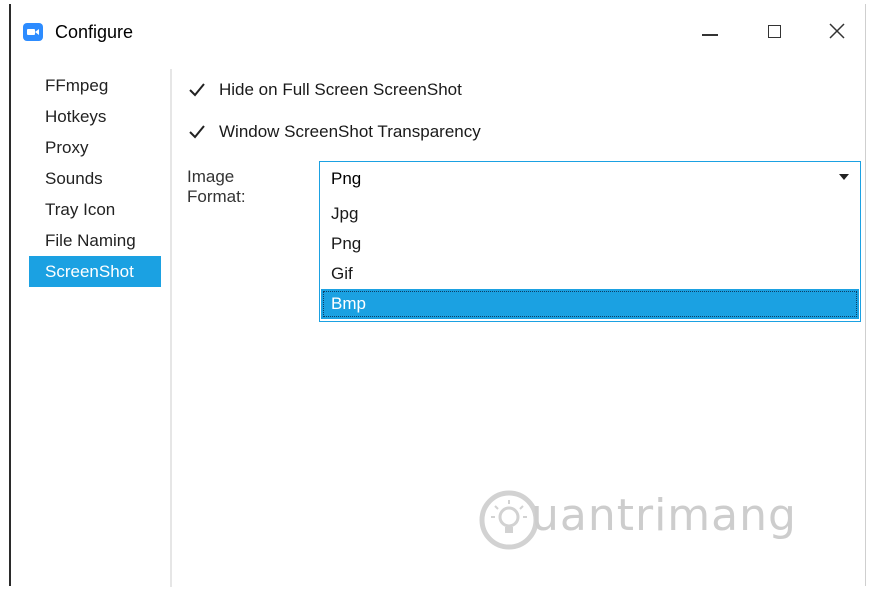 Image resolution: width=870 pixels, height=590 pixels. What do you see at coordinates (95, 147) in the screenshot?
I see `sidebar-item-proxy: Proxy` at bounding box center [95, 147].